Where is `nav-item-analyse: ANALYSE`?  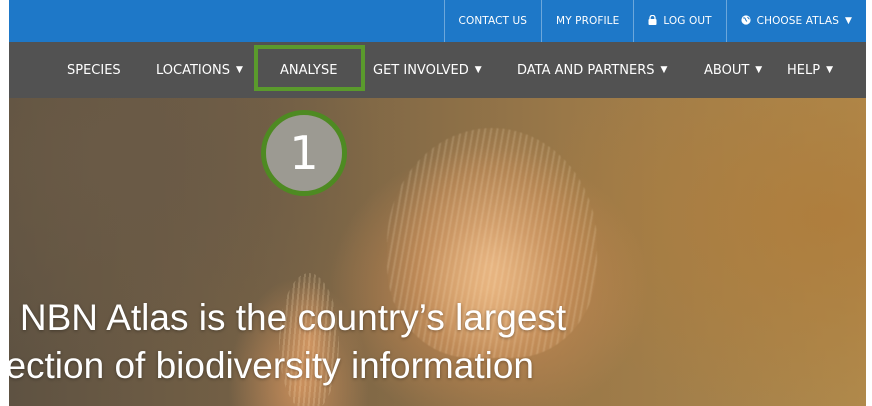
nav-item-analyse: ANALYSE is located at coordinates (308, 70).